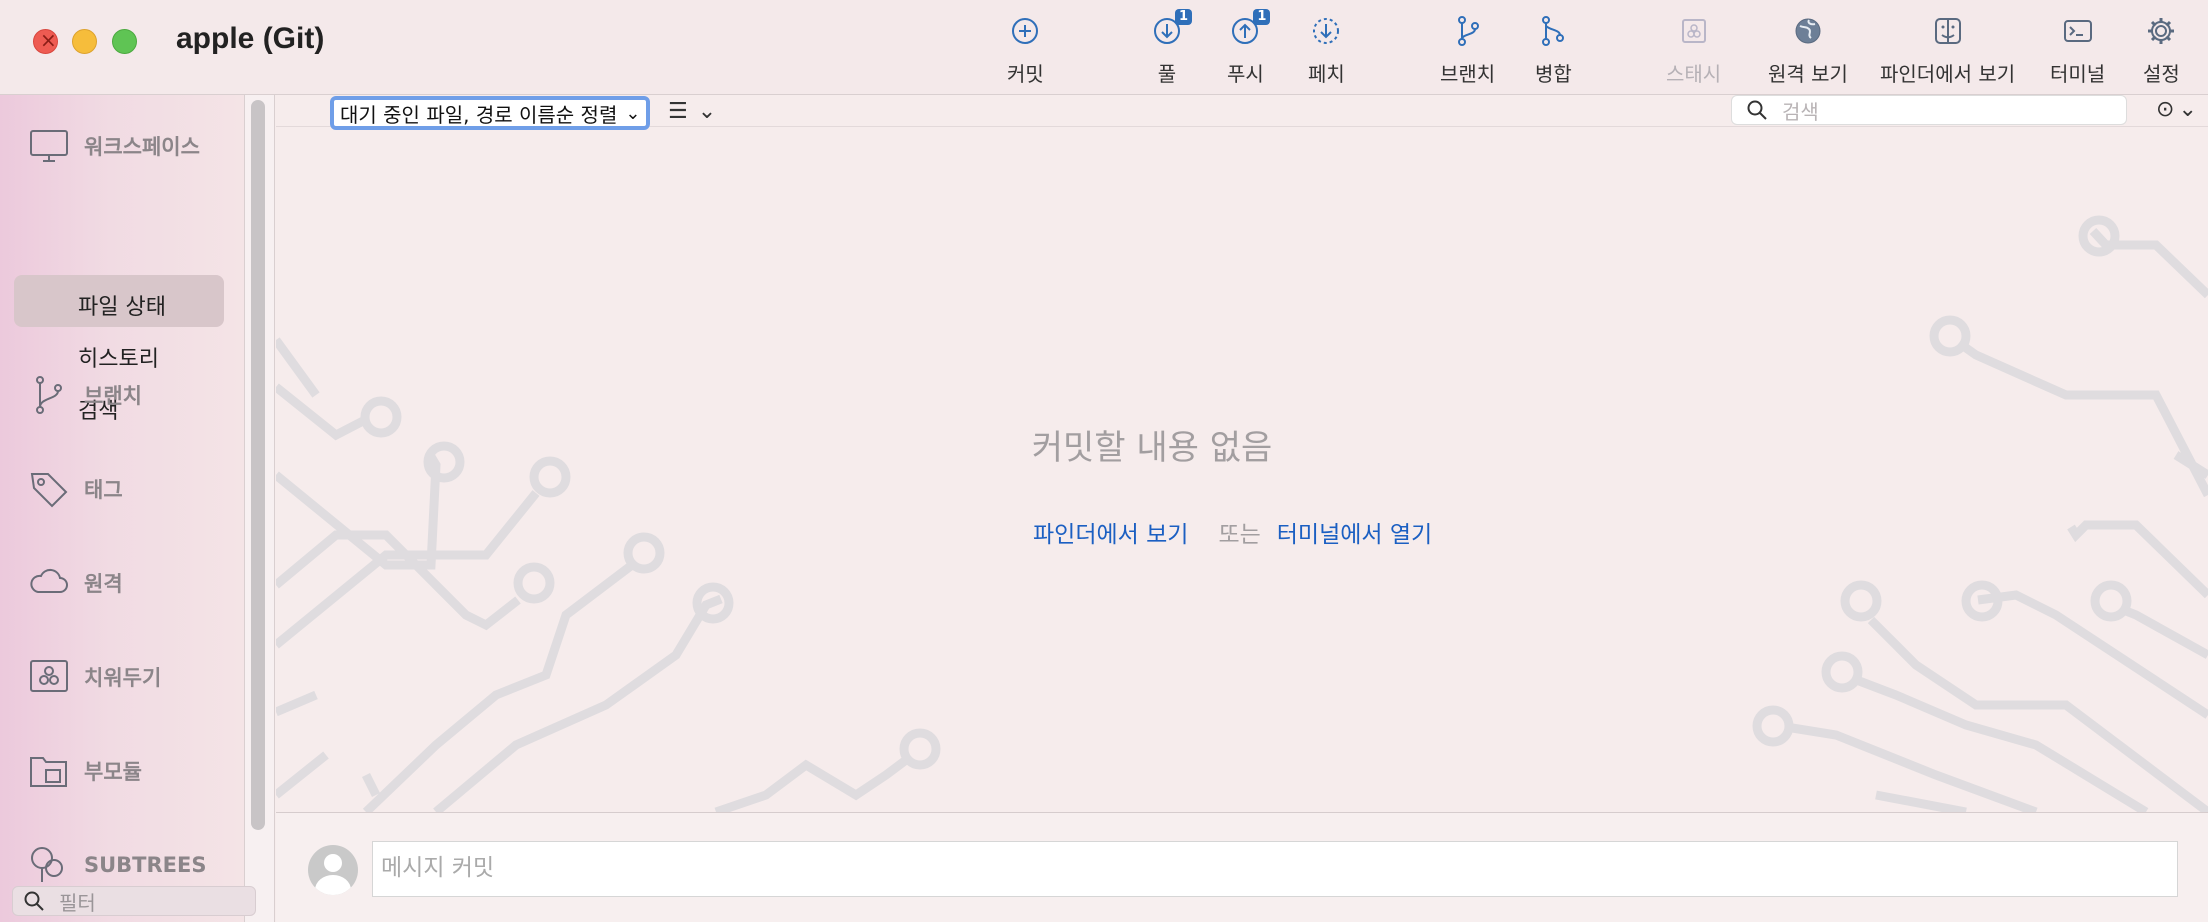 The image size is (2208, 922). What do you see at coordinates (2165, 109) in the screenshot?
I see `ellipsis-circle-icon: ⊙` at bounding box center [2165, 109].